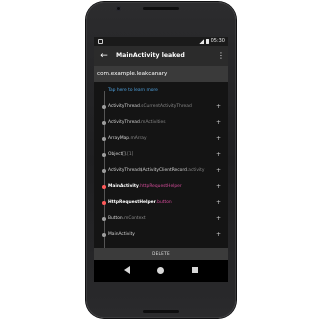 The width and height of the screenshot is (320, 320). What do you see at coordinates (201, 41) in the screenshot?
I see `signal-icon` at bounding box center [201, 41].